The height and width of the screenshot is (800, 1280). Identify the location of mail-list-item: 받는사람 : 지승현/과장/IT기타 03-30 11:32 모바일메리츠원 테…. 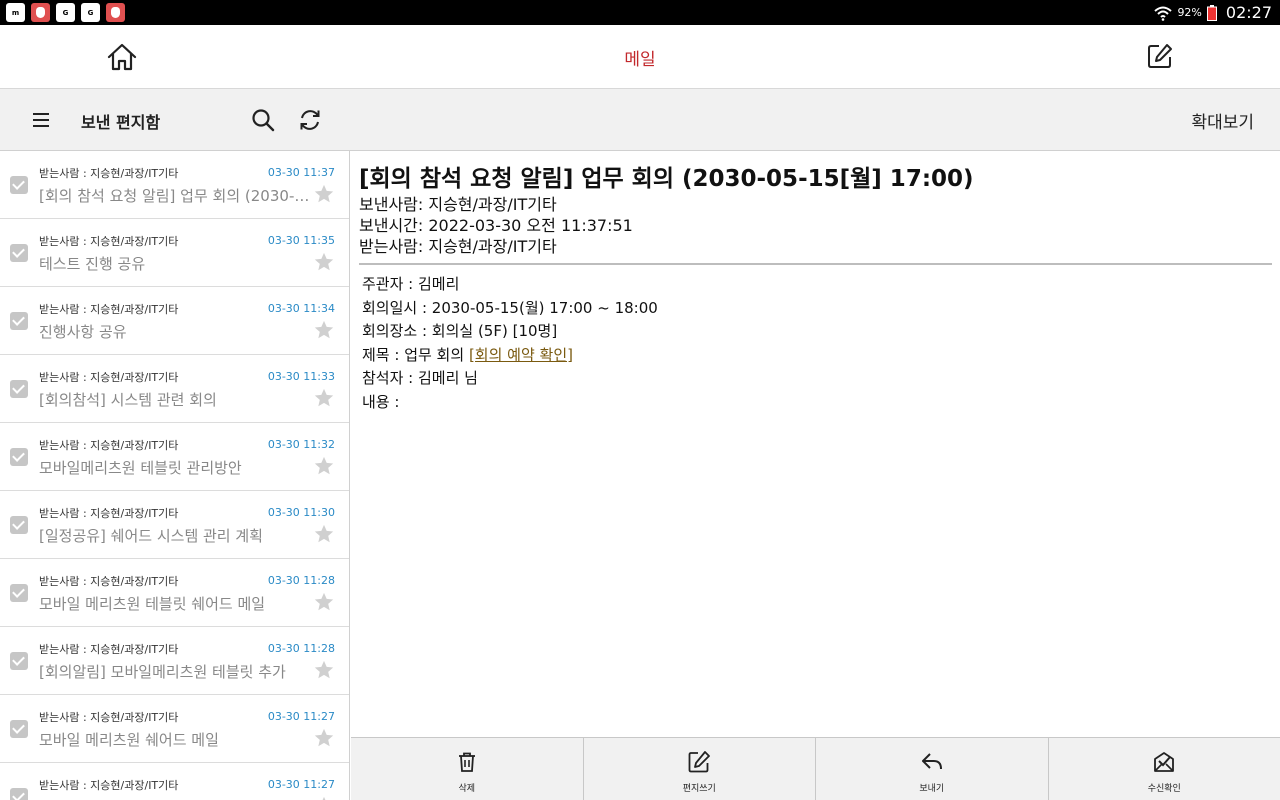
(174, 457).